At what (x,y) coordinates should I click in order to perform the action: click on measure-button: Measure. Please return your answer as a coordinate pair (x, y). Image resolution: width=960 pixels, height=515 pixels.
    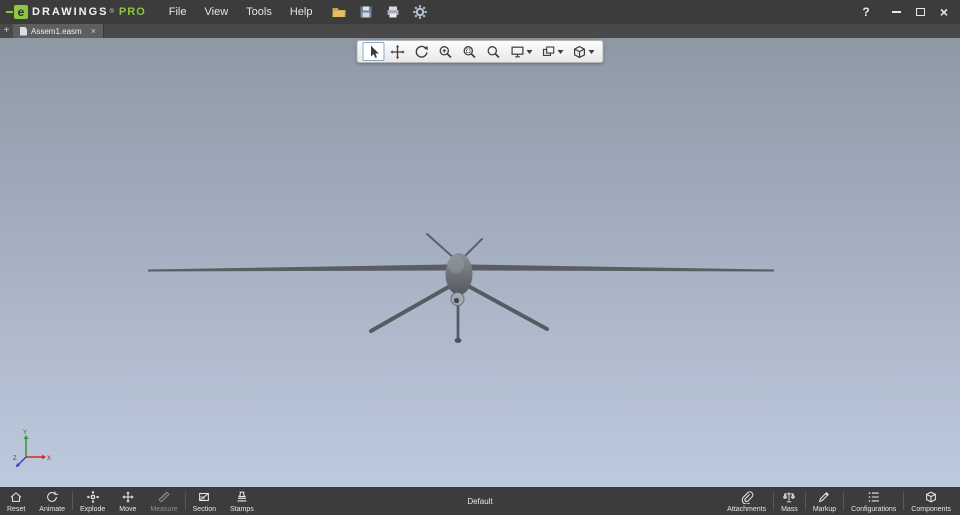
    Looking at the image, I should click on (163, 501).